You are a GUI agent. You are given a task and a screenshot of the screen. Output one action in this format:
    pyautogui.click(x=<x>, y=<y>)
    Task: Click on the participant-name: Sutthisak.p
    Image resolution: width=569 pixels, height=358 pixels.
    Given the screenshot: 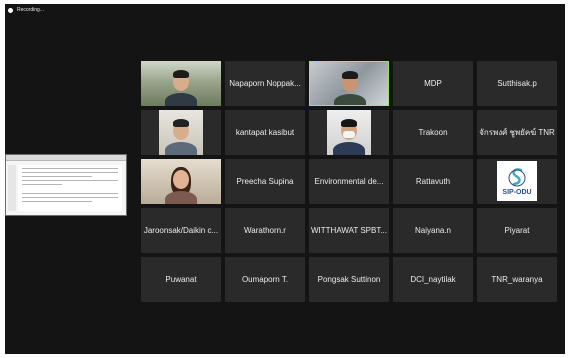 What is the action you would take?
    pyautogui.click(x=517, y=83)
    